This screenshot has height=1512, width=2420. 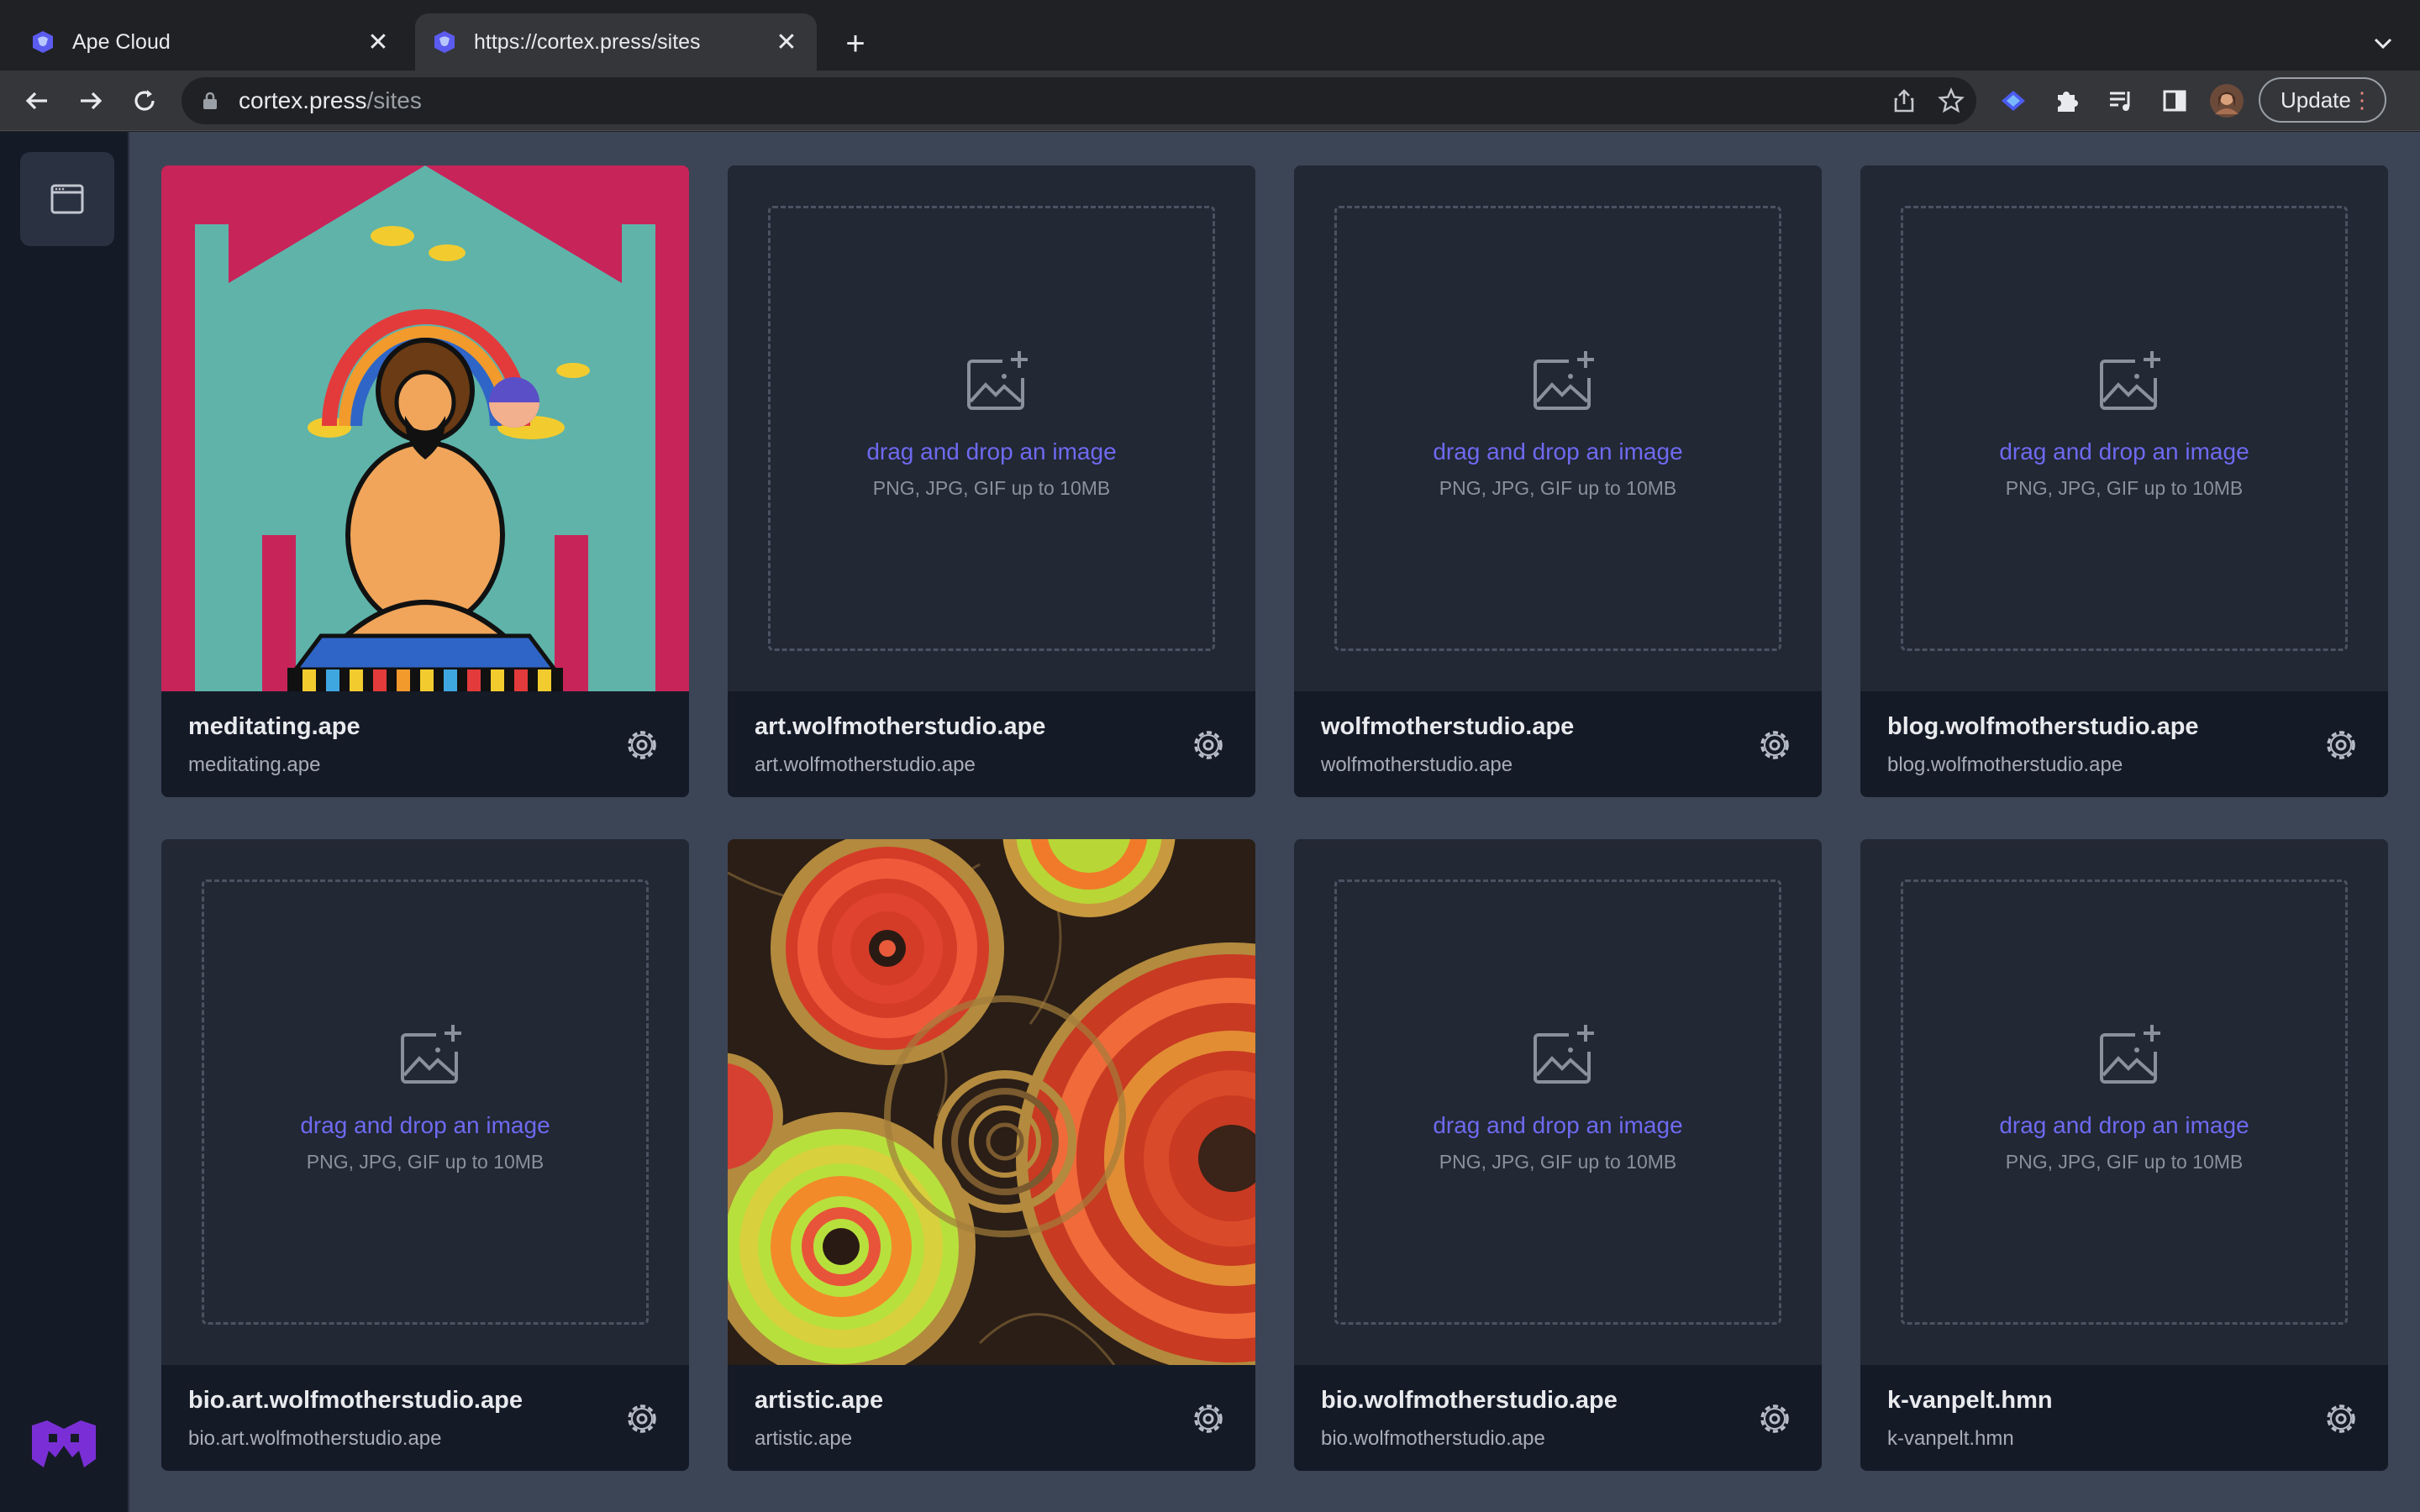 I want to click on reload-icon, so click(x=144, y=101).